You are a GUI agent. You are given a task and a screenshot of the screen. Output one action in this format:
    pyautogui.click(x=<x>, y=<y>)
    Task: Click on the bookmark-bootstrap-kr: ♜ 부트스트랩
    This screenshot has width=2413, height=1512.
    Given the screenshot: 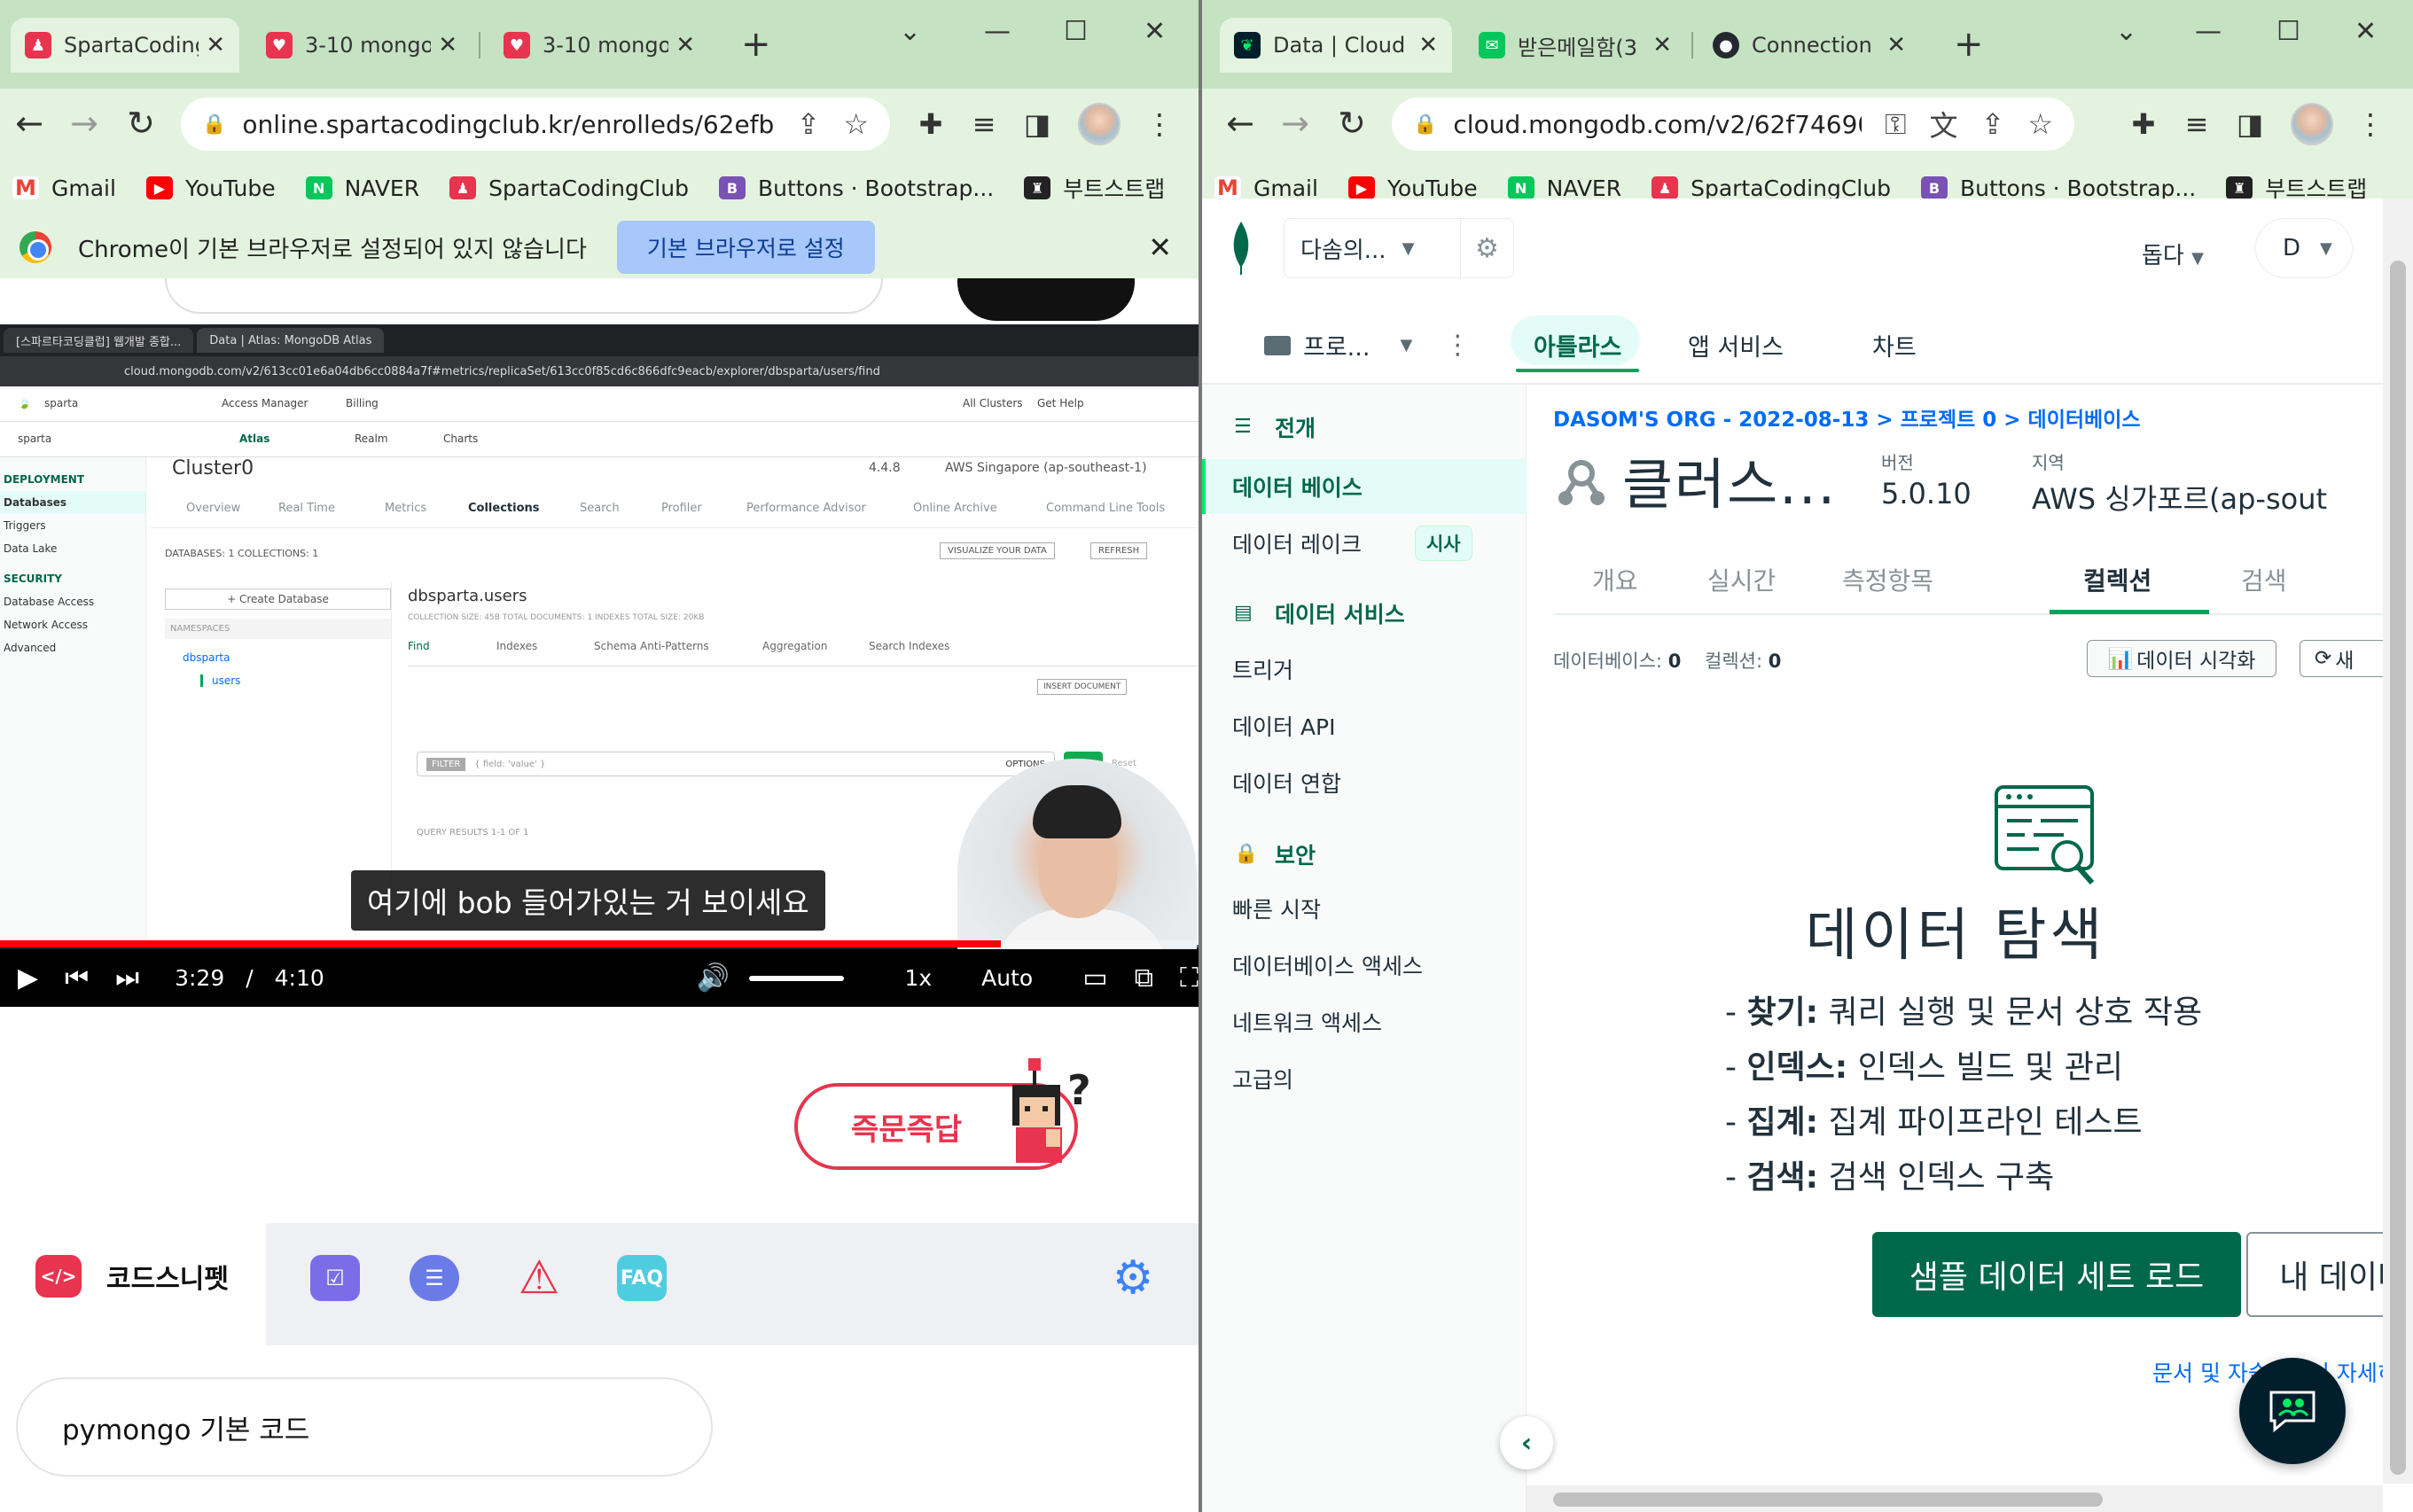 What is the action you would take?
    pyautogui.click(x=1094, y=188)
    